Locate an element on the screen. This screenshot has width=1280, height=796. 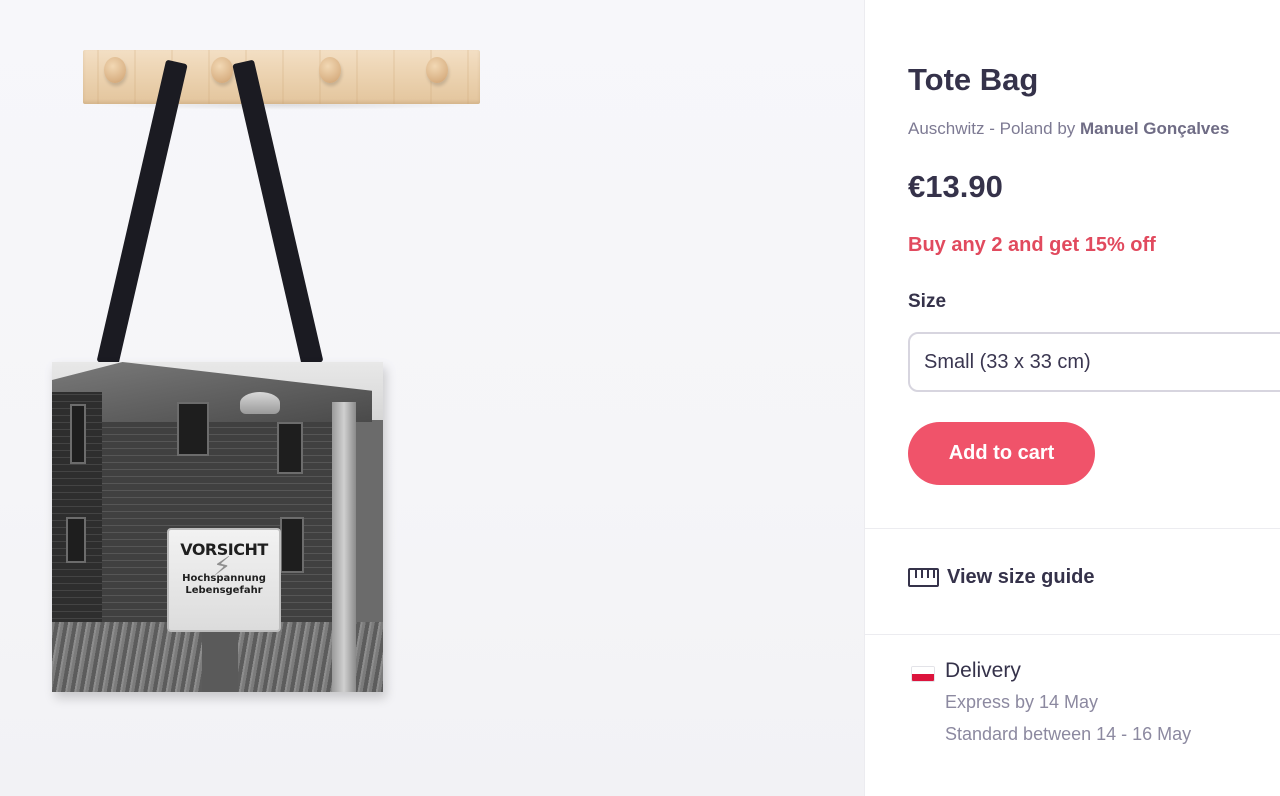
lightning-bolt-icon: ⚡ is located at coordinates (222, 567).